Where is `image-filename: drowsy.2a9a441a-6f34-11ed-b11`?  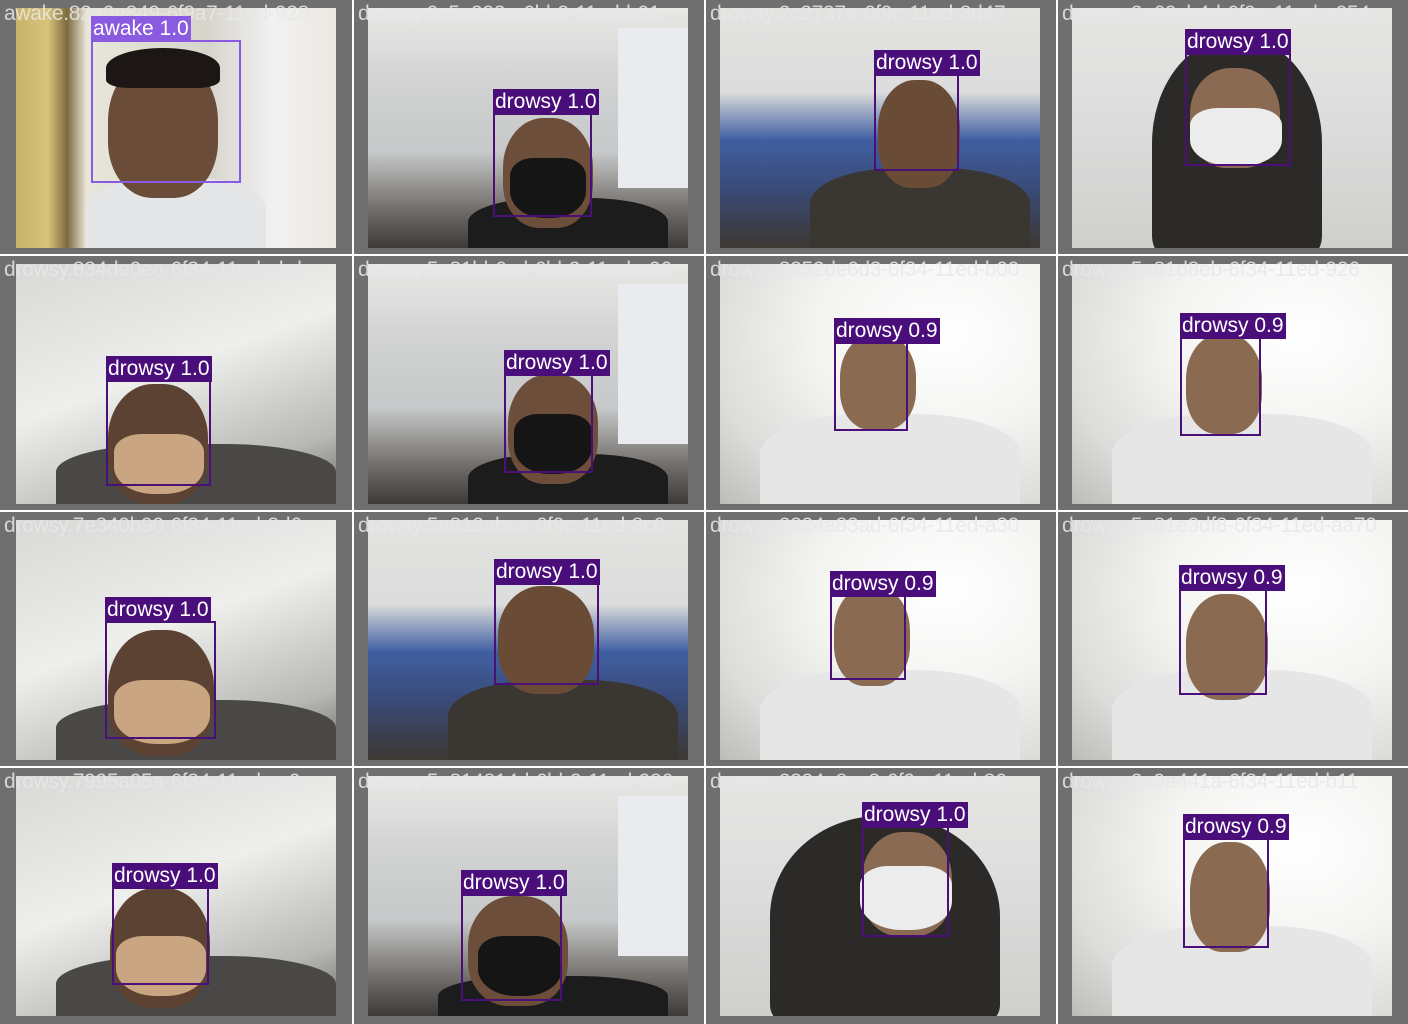
image-filename: drowsy.2a9a441a-6f34-11ed-b11 is located at coordinates (1210, 781).